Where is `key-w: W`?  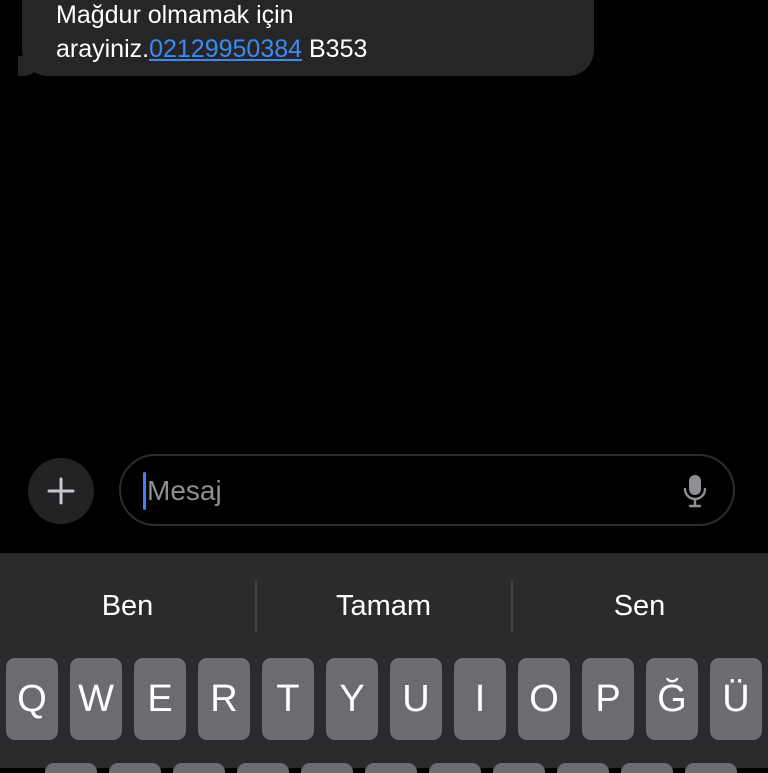
key-w: W is located at coordinates (96, 699).